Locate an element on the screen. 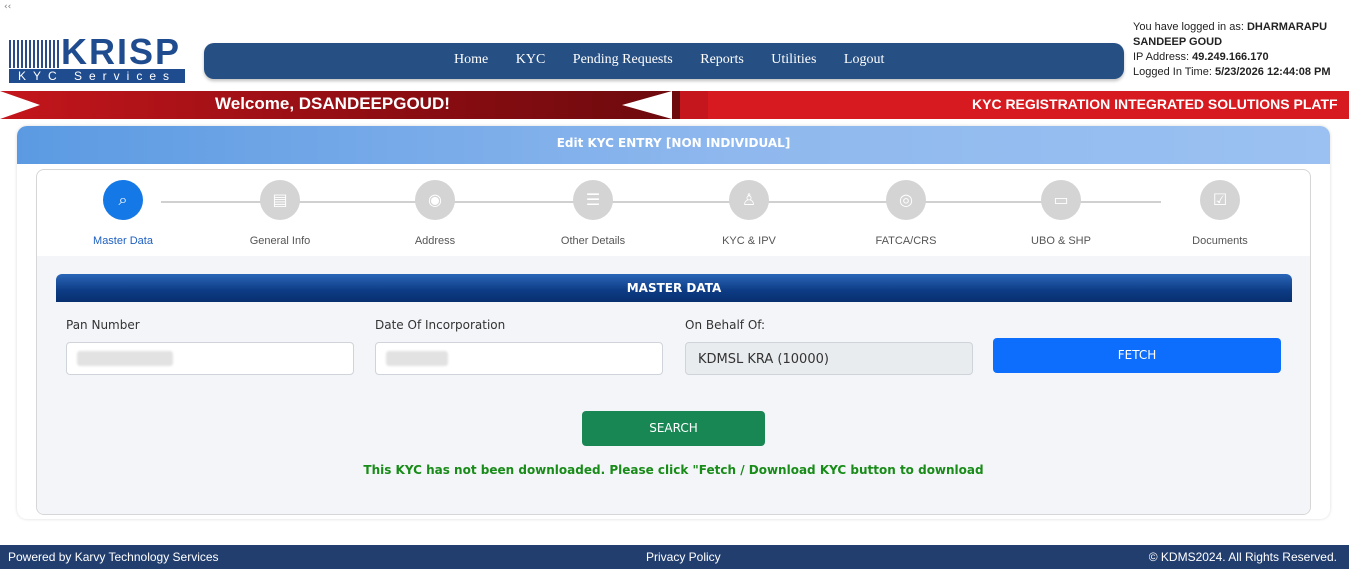 The width and height of the screenshot is (1349, 569). nav-reports: Reports is located at coordinates (722, 59).